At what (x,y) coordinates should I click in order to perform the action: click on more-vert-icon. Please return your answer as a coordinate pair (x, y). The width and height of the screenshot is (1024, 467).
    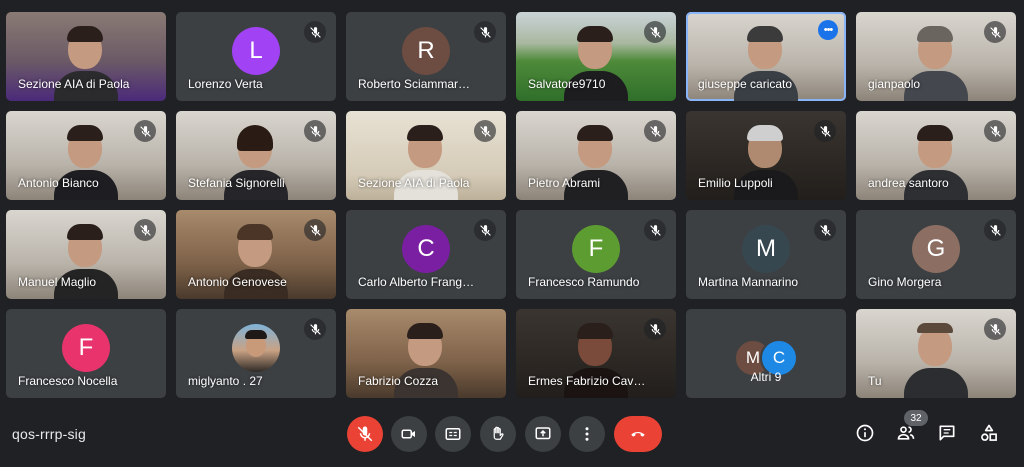
    Looking at the image, I should click on (587, 434).